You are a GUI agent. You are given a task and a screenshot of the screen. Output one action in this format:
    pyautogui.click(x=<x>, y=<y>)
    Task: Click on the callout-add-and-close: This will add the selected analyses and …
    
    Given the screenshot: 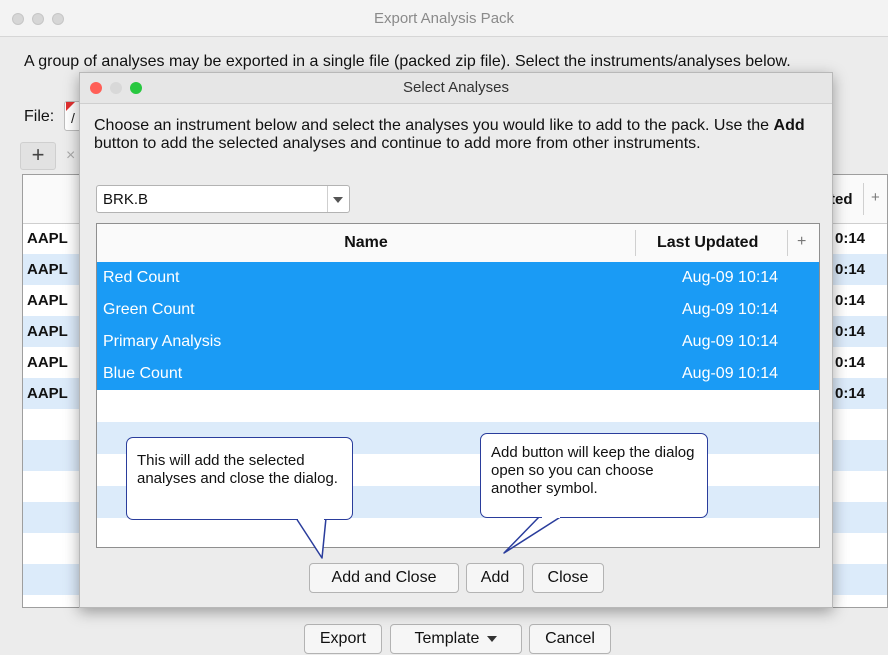 What is the action you would take?
    pyautogui.click(x=239, y=478)
    